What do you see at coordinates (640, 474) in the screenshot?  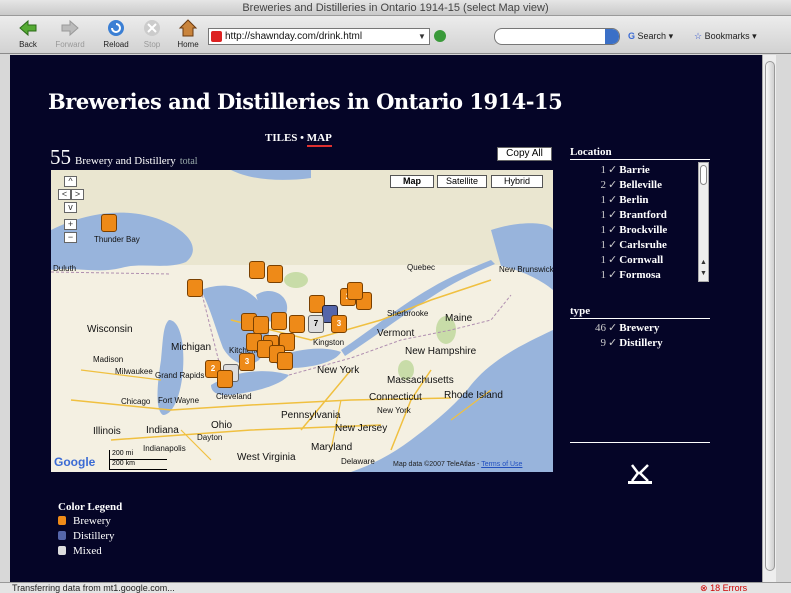 I see `exhibit-logo-icon` at bounding box center [640, 474].